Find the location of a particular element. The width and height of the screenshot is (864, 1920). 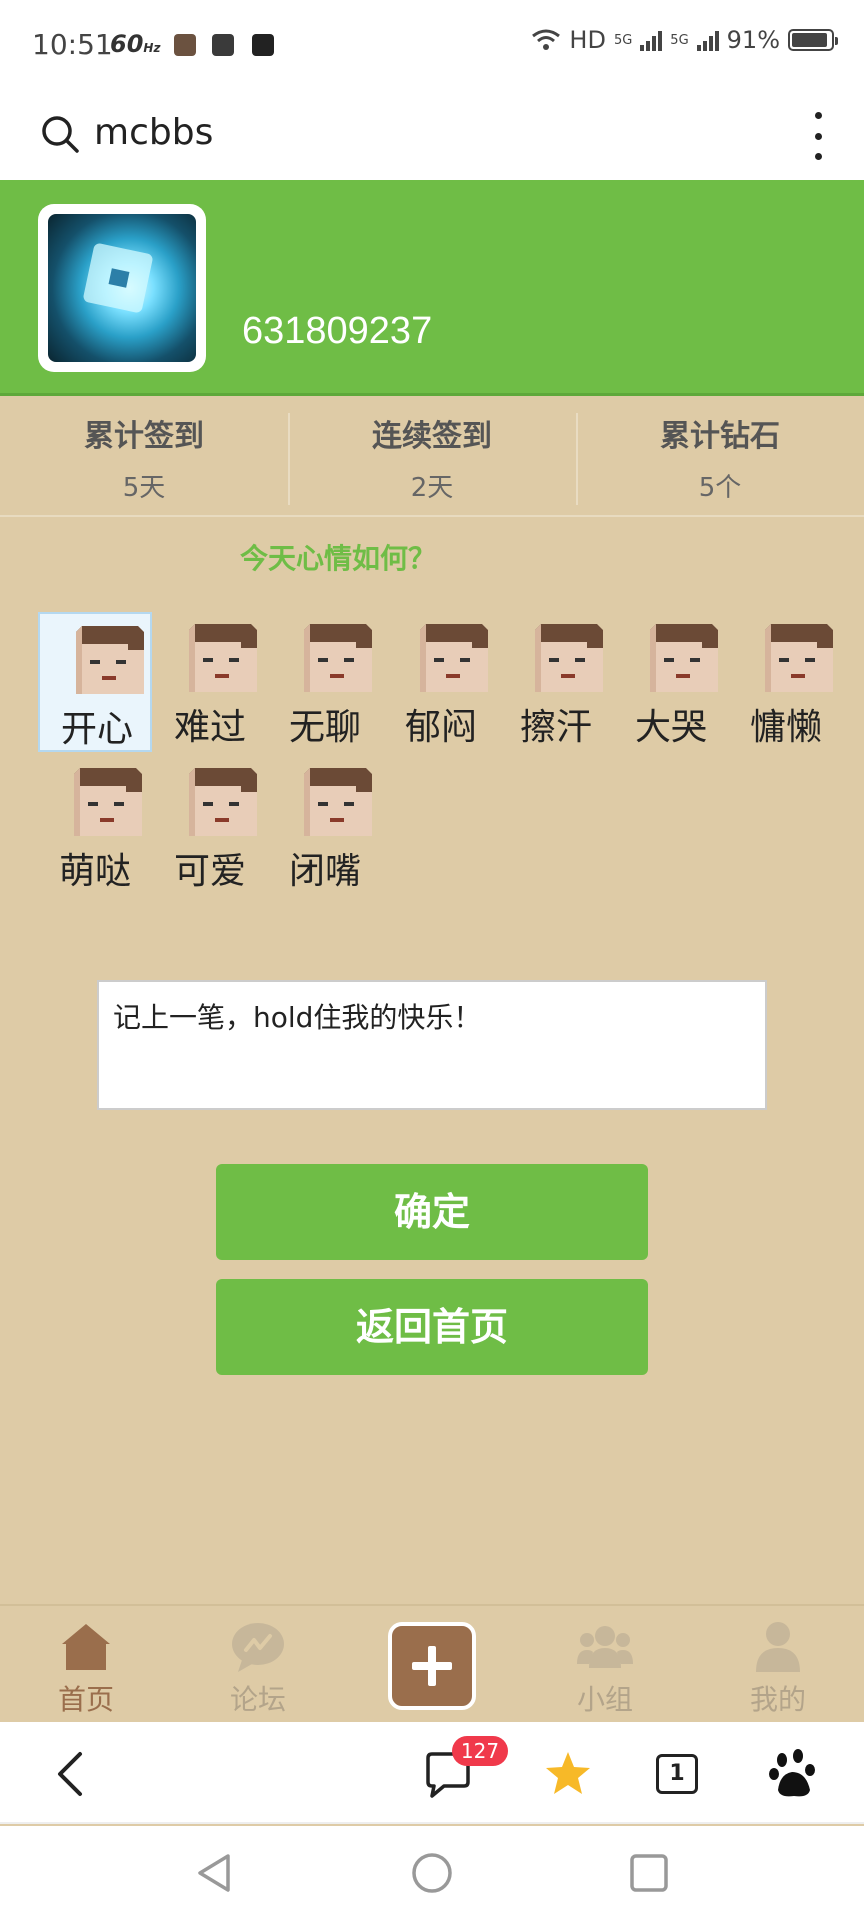

mood-note-textarea: 记上一笔，hold住我的快乐！ is located at coordinates (432, 1045).